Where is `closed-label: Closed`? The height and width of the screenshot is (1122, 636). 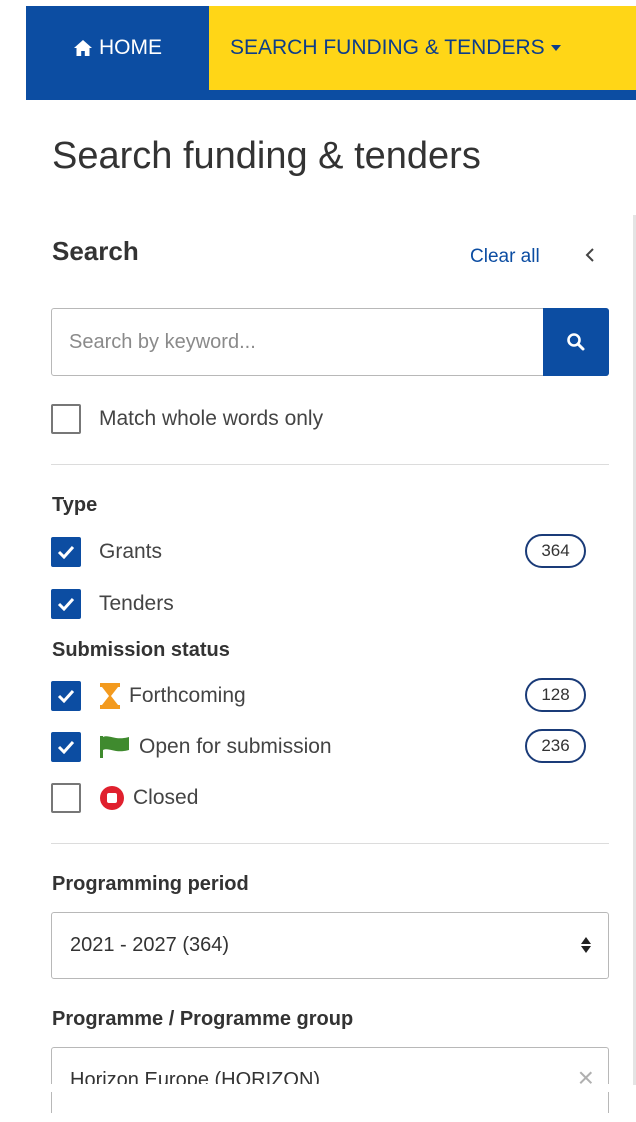 closed-label: Closed is located at coordinates (166, 797).